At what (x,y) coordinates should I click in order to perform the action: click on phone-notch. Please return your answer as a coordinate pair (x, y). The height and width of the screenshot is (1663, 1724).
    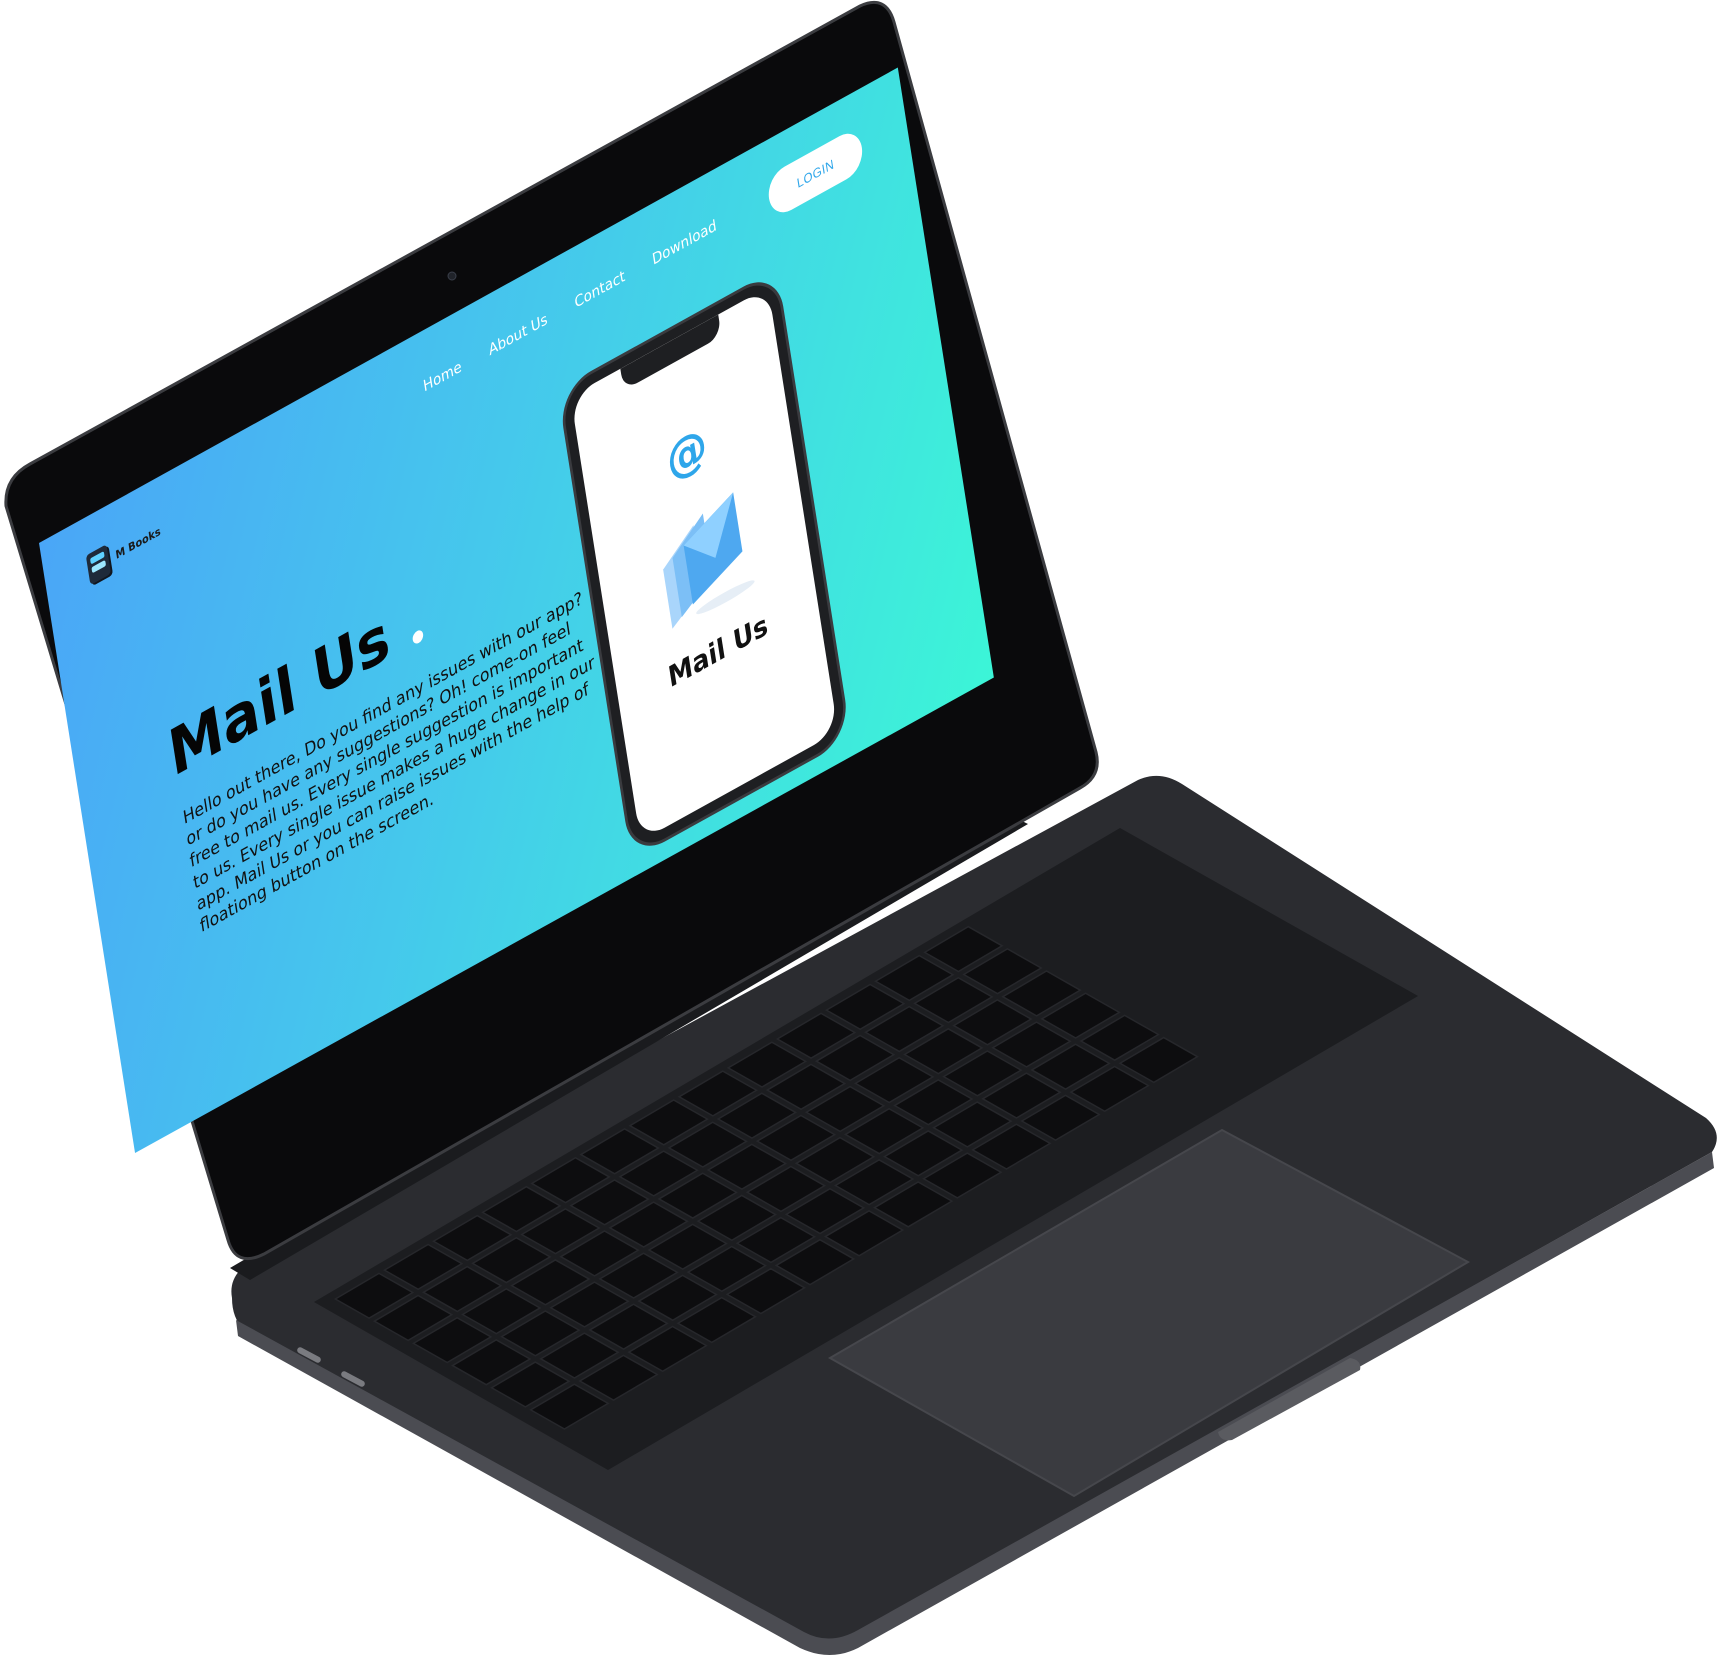
    Looking at the image, I should click on (671, 352).